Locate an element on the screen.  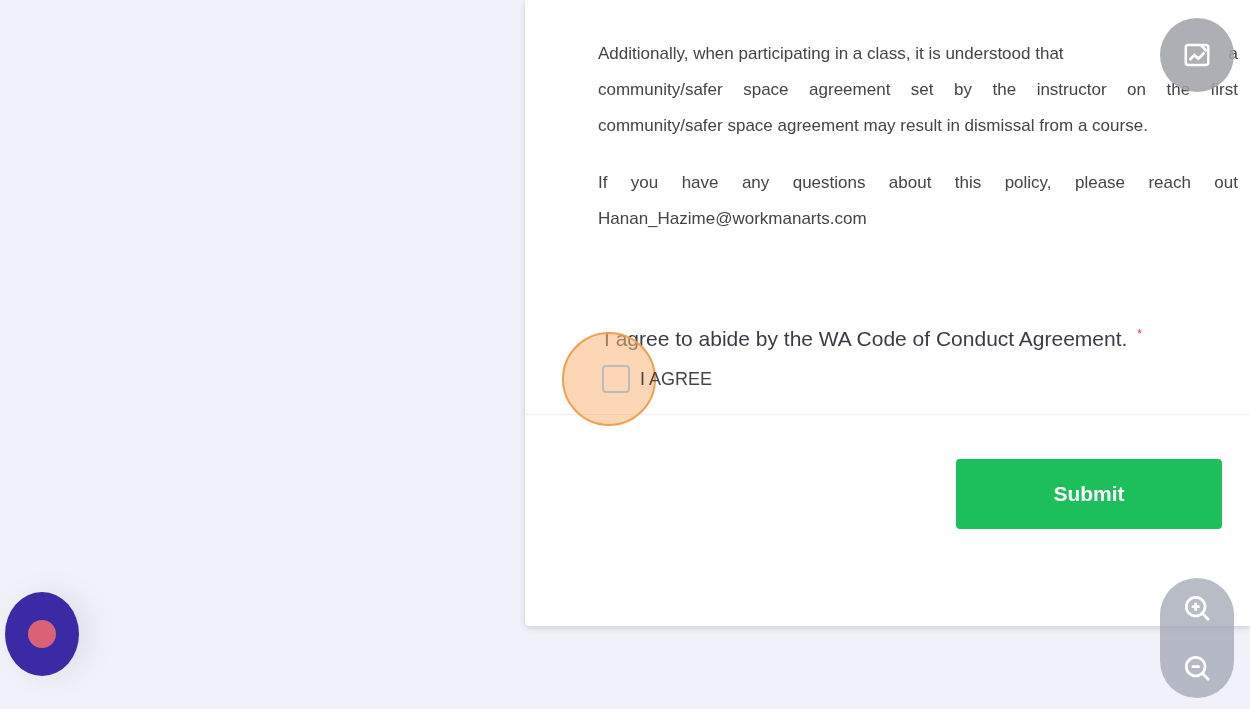
required-mark: * is located at coordinates (1139, 334).